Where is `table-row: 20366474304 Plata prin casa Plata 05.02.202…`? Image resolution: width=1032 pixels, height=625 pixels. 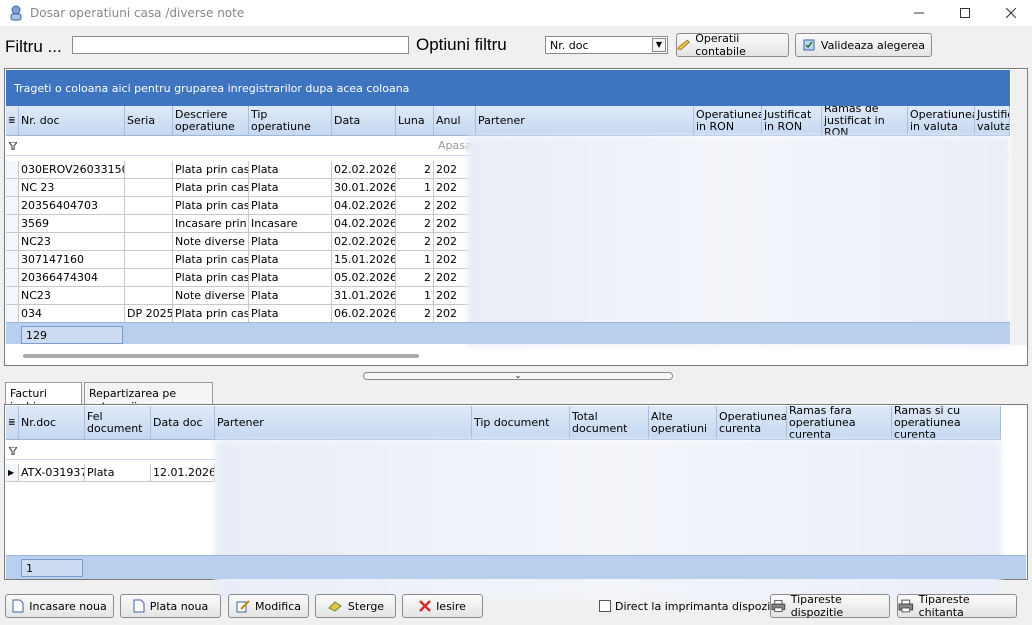 table-row: 20366474304 Plata prin casa Plata 05.02.202… is located at coordinates (241, 278).